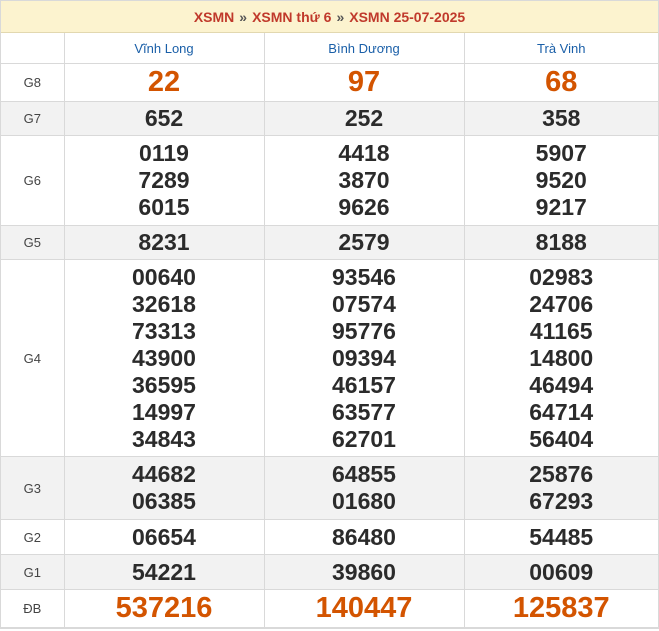 This screenshot has width=659, height=631. What do you see at coordinates (164, 153) in the screenshot?
I see `prize-number: 0119` at bounding box center [164, 153].